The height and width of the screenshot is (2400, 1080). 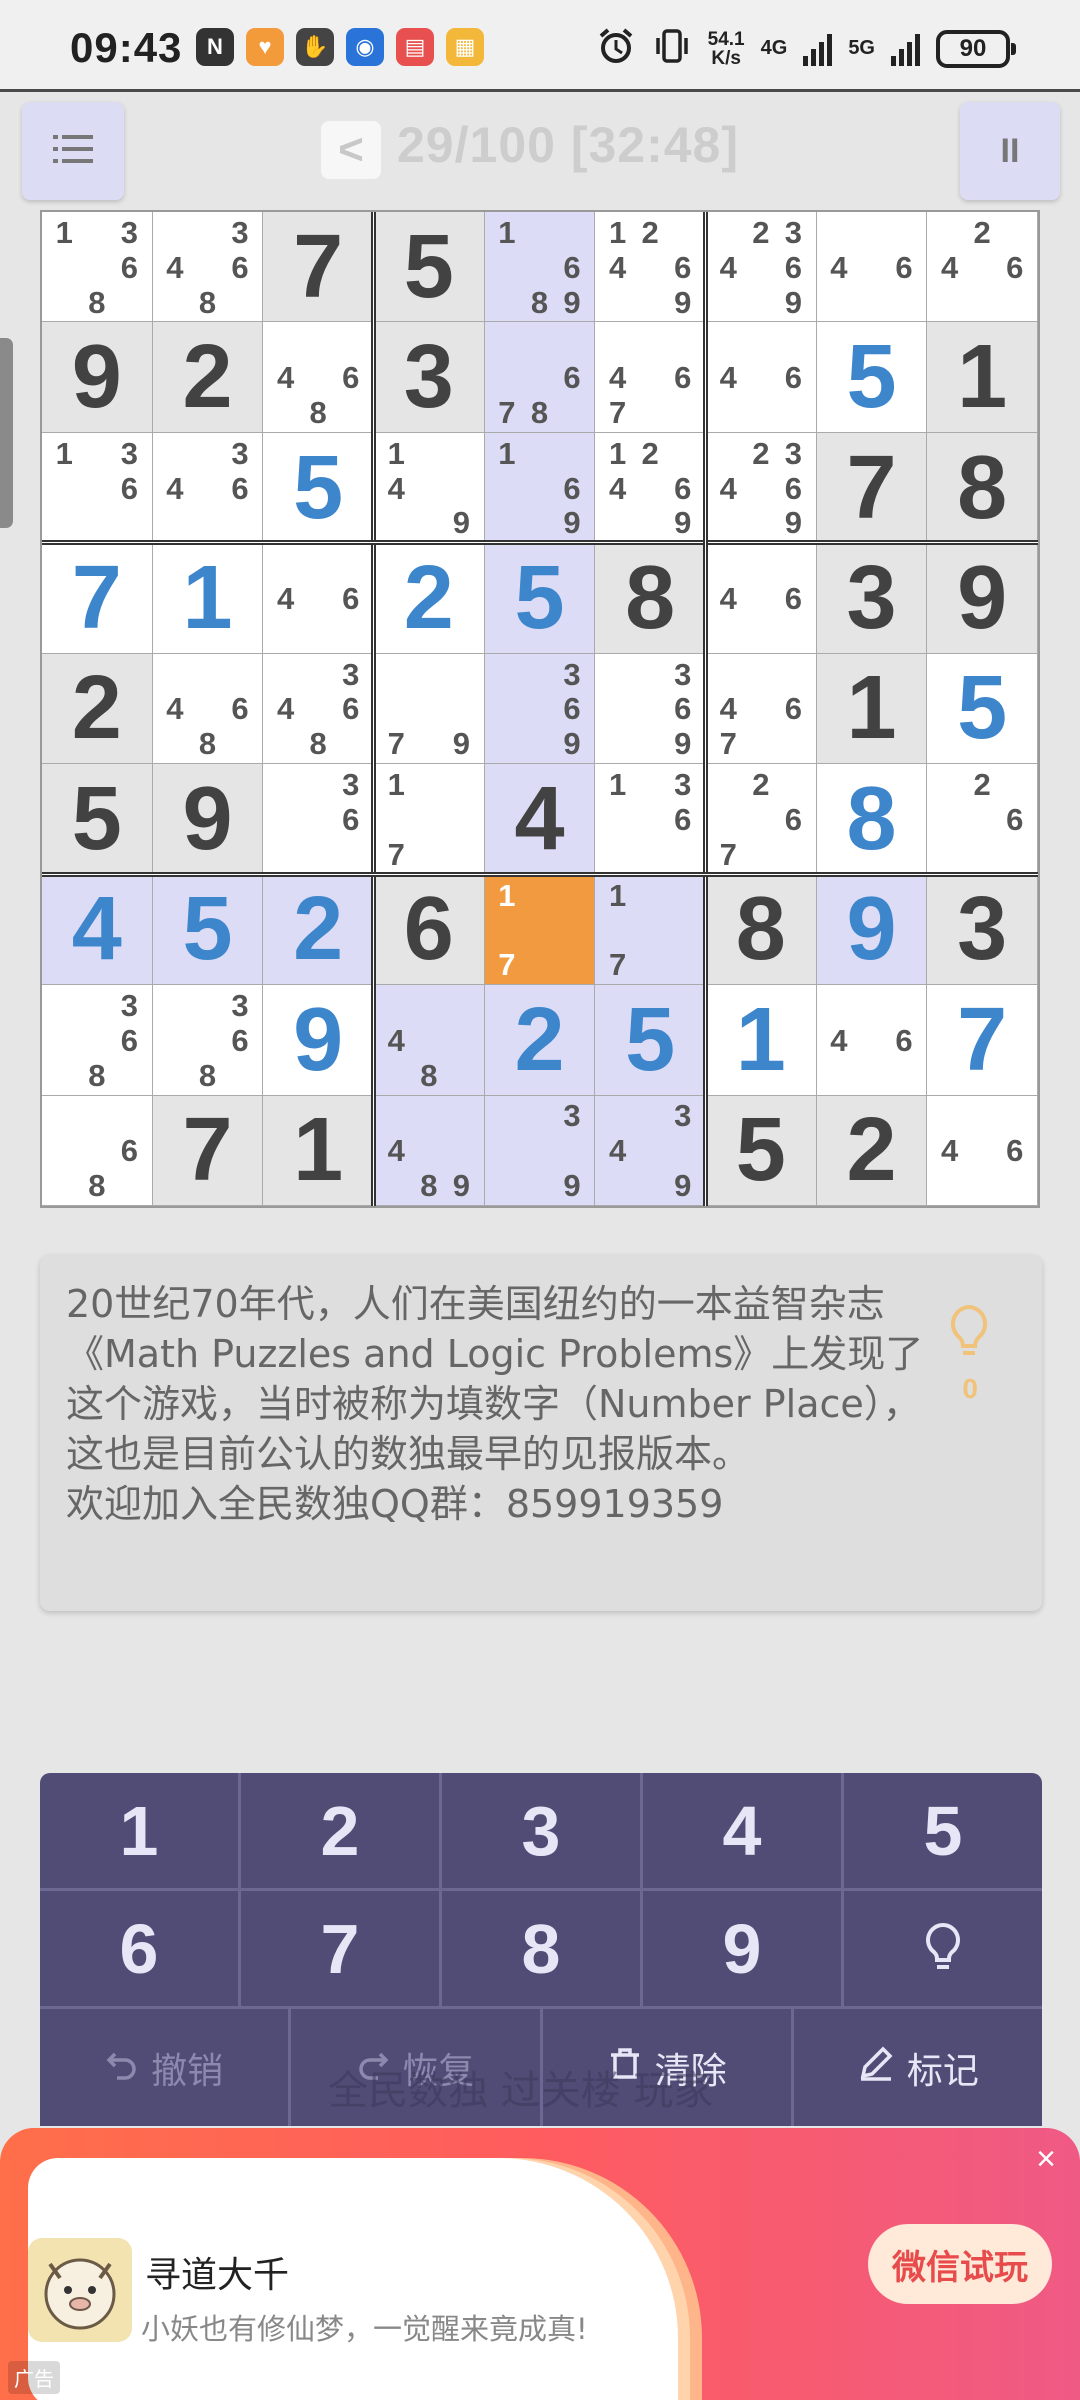 What do you see at coordinates (318, 819) in the screenshot?
I see `sudoku-cell: 36` at bounding box center [318, 819].